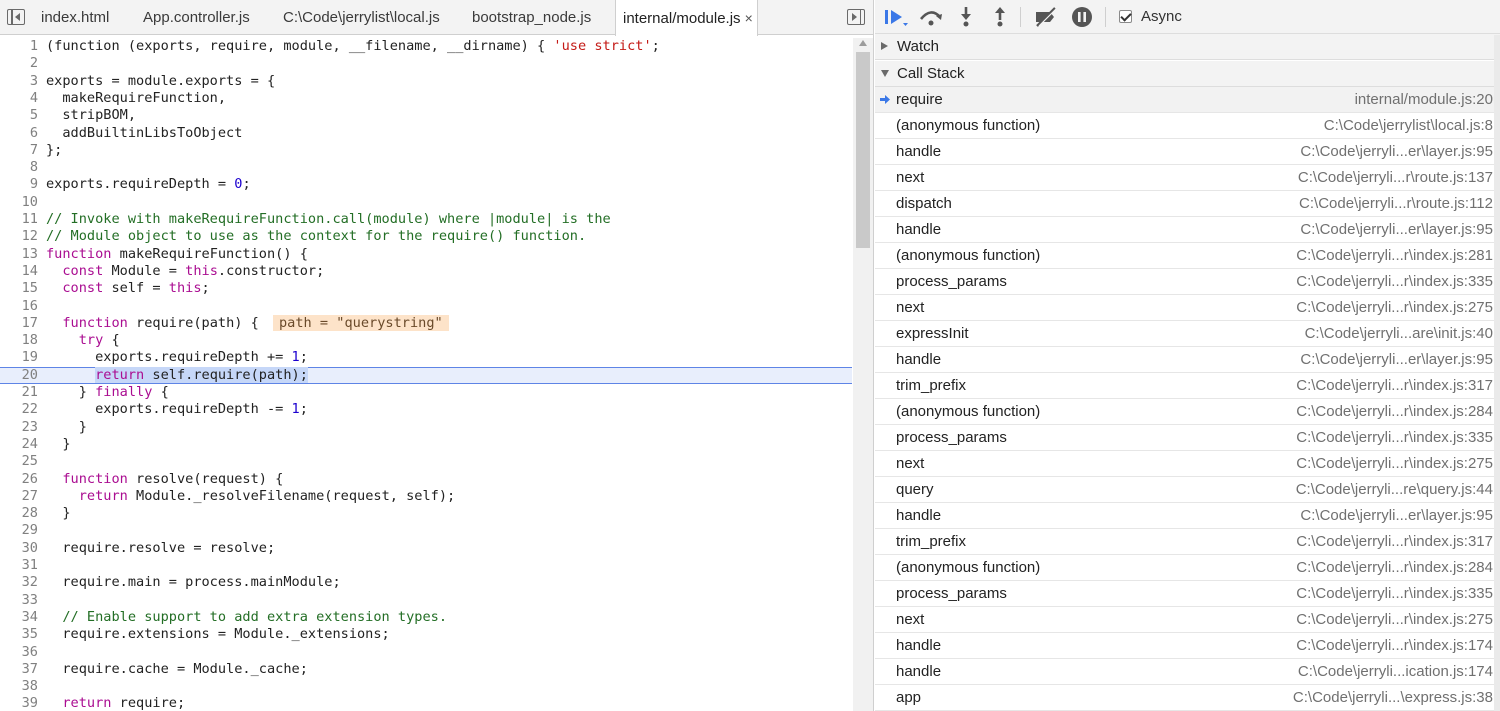 The height and width of the screenshot is (711, 1500). I want to click on line-number: 31, so click(19, 565).